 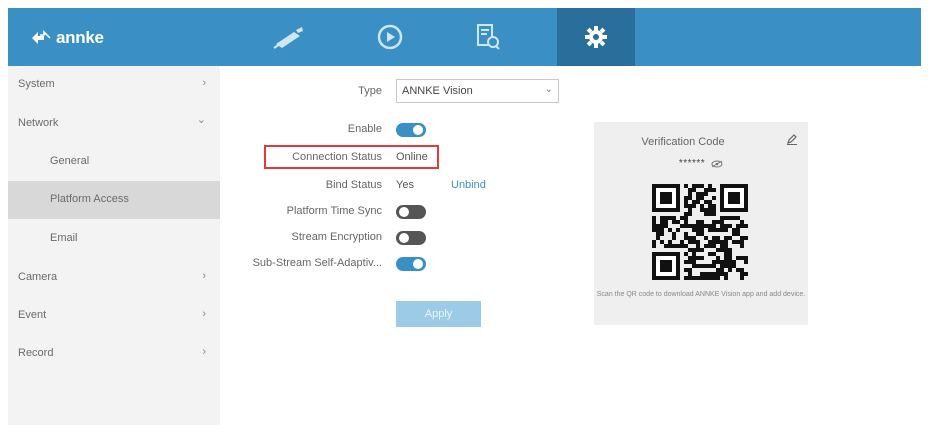 I want to click on sidebar-item-general: General, so click(x=114, y=162).